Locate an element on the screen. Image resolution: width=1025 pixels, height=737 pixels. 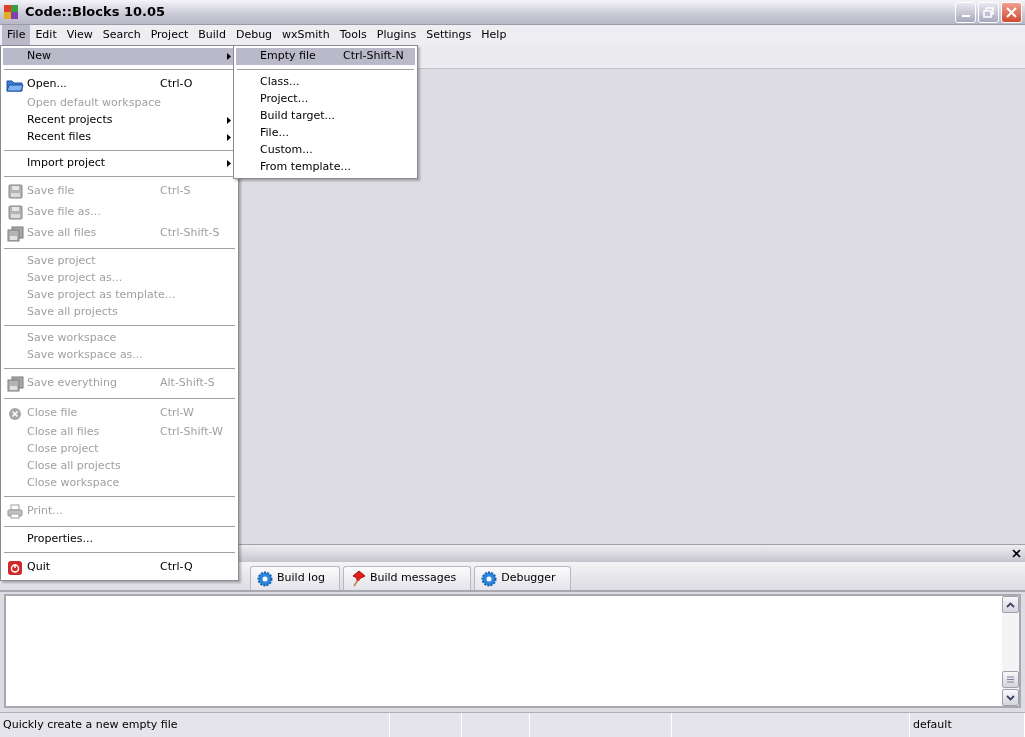
minimize-icon is located at coordinates (965, 15).